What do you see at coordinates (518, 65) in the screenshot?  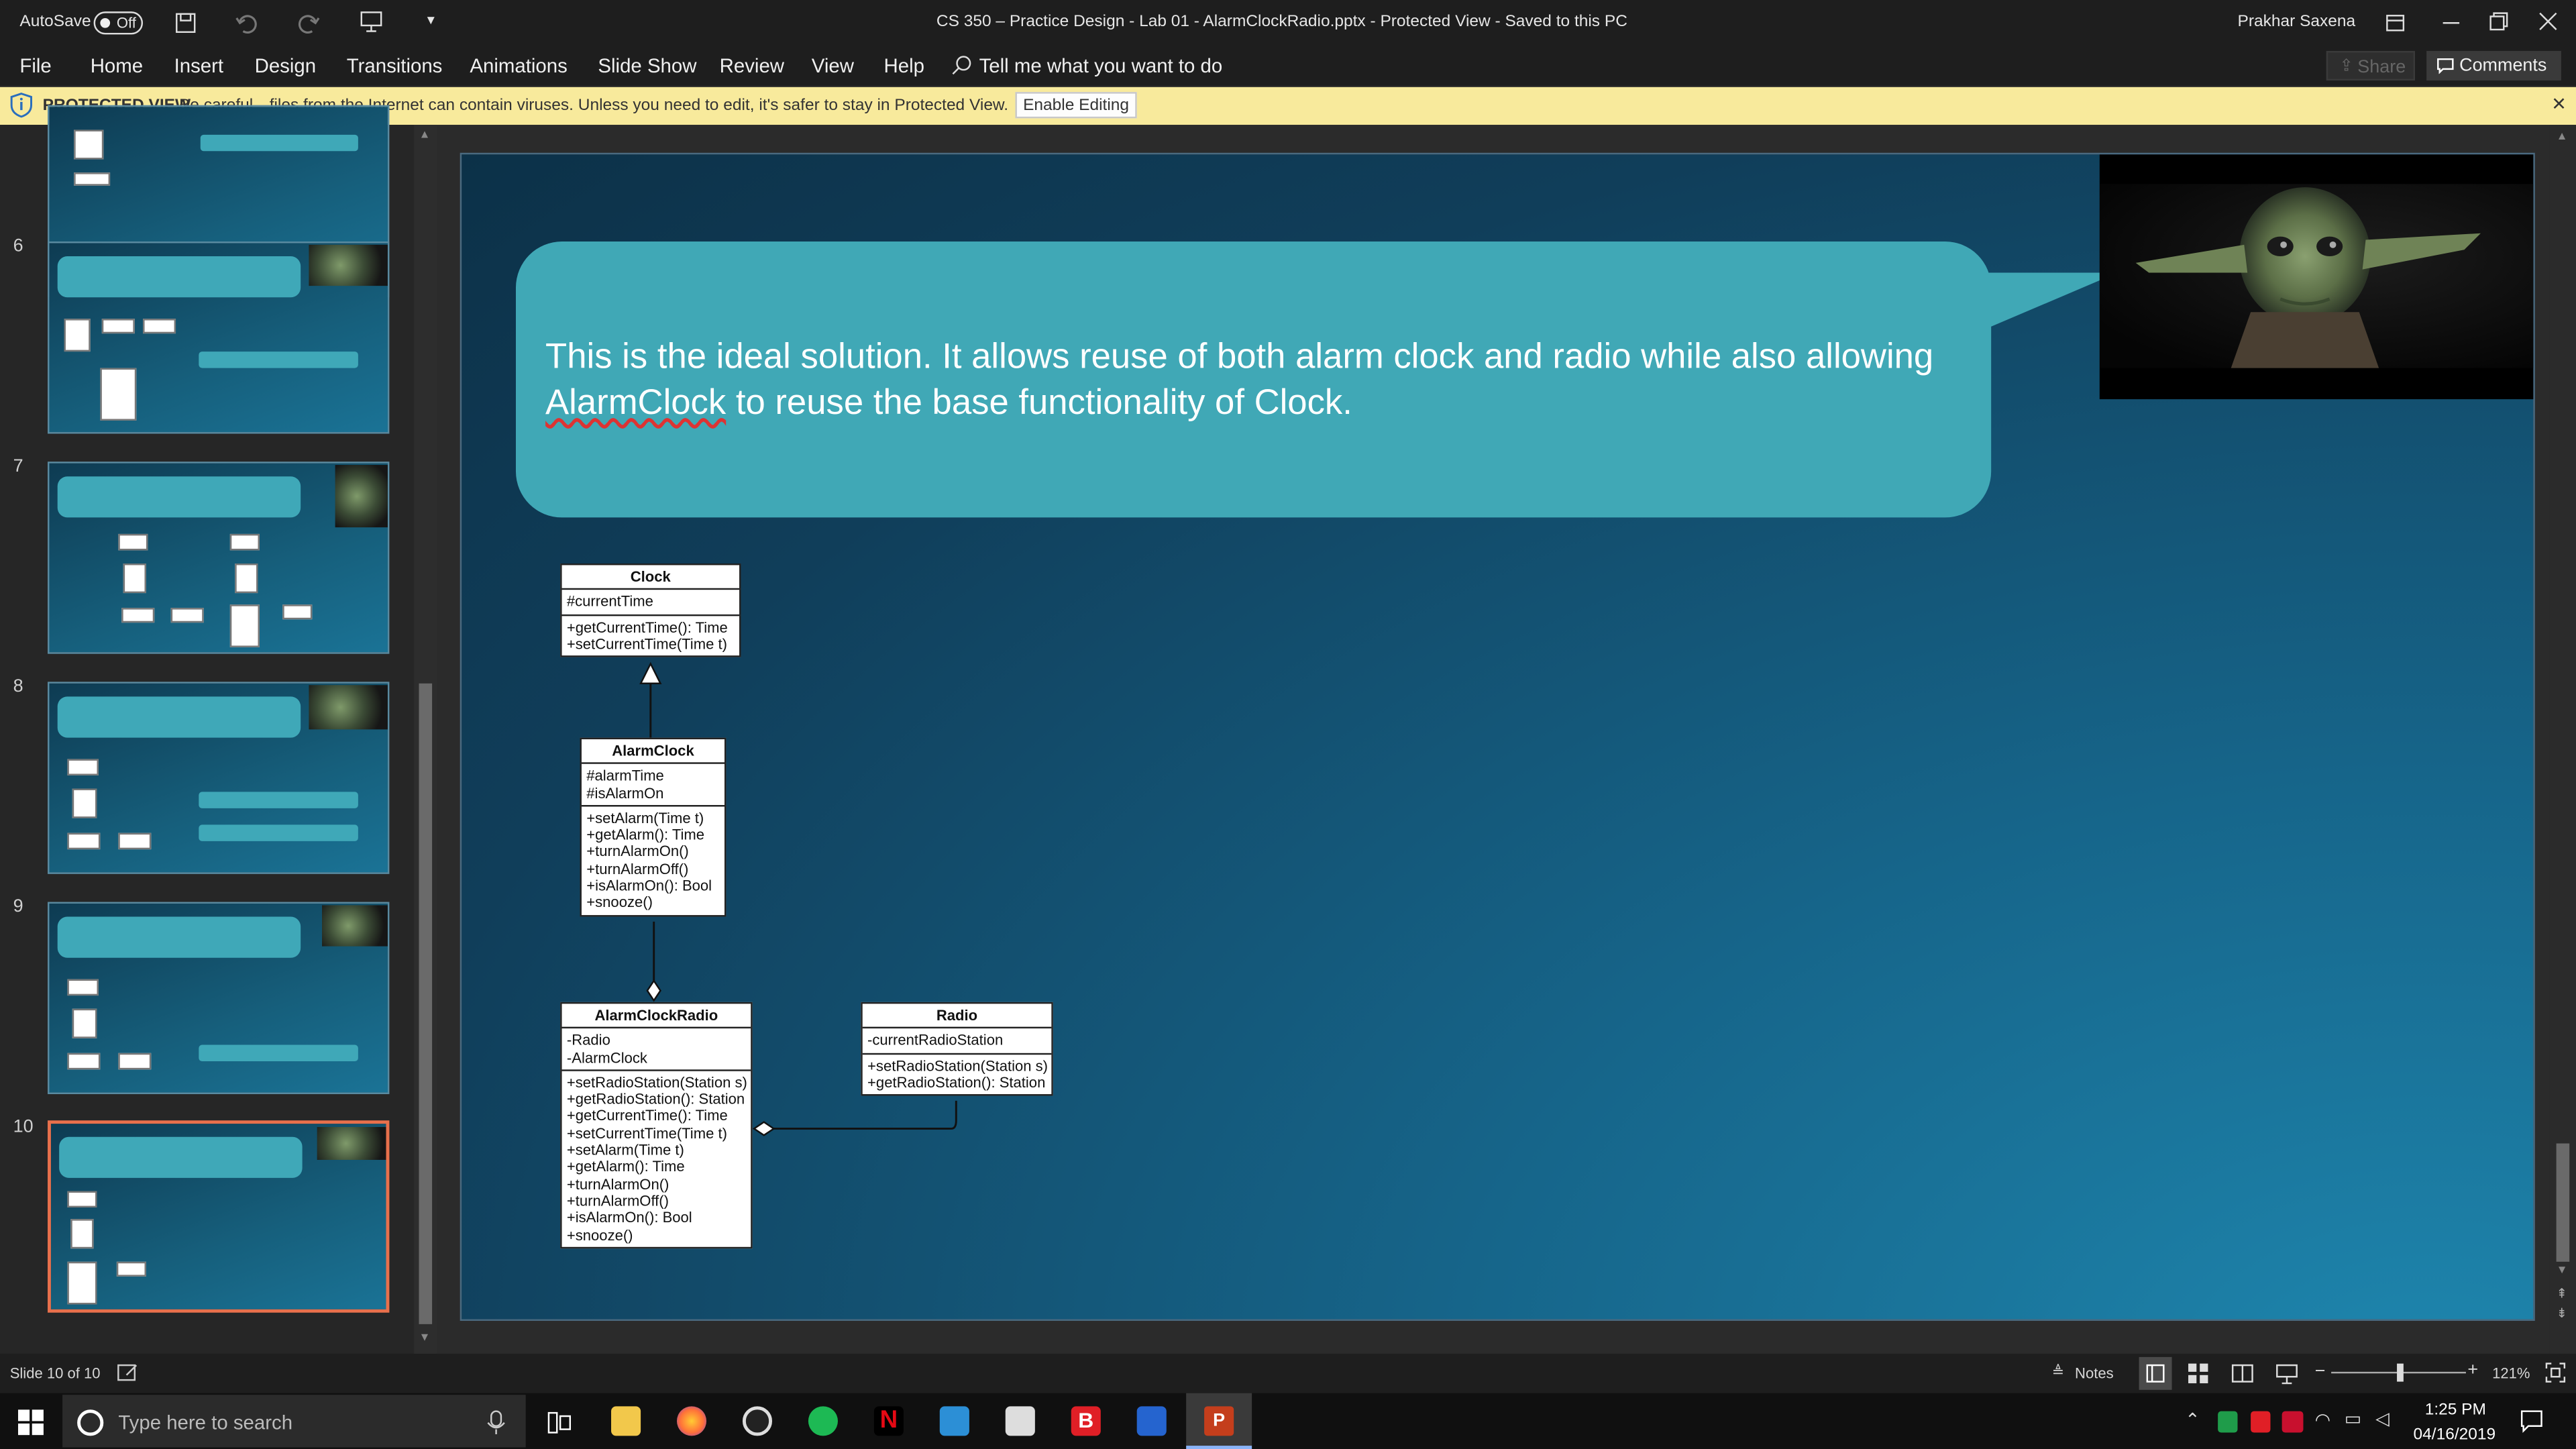 I see `tab-animations: Animations` at bounding box center [518, 65].